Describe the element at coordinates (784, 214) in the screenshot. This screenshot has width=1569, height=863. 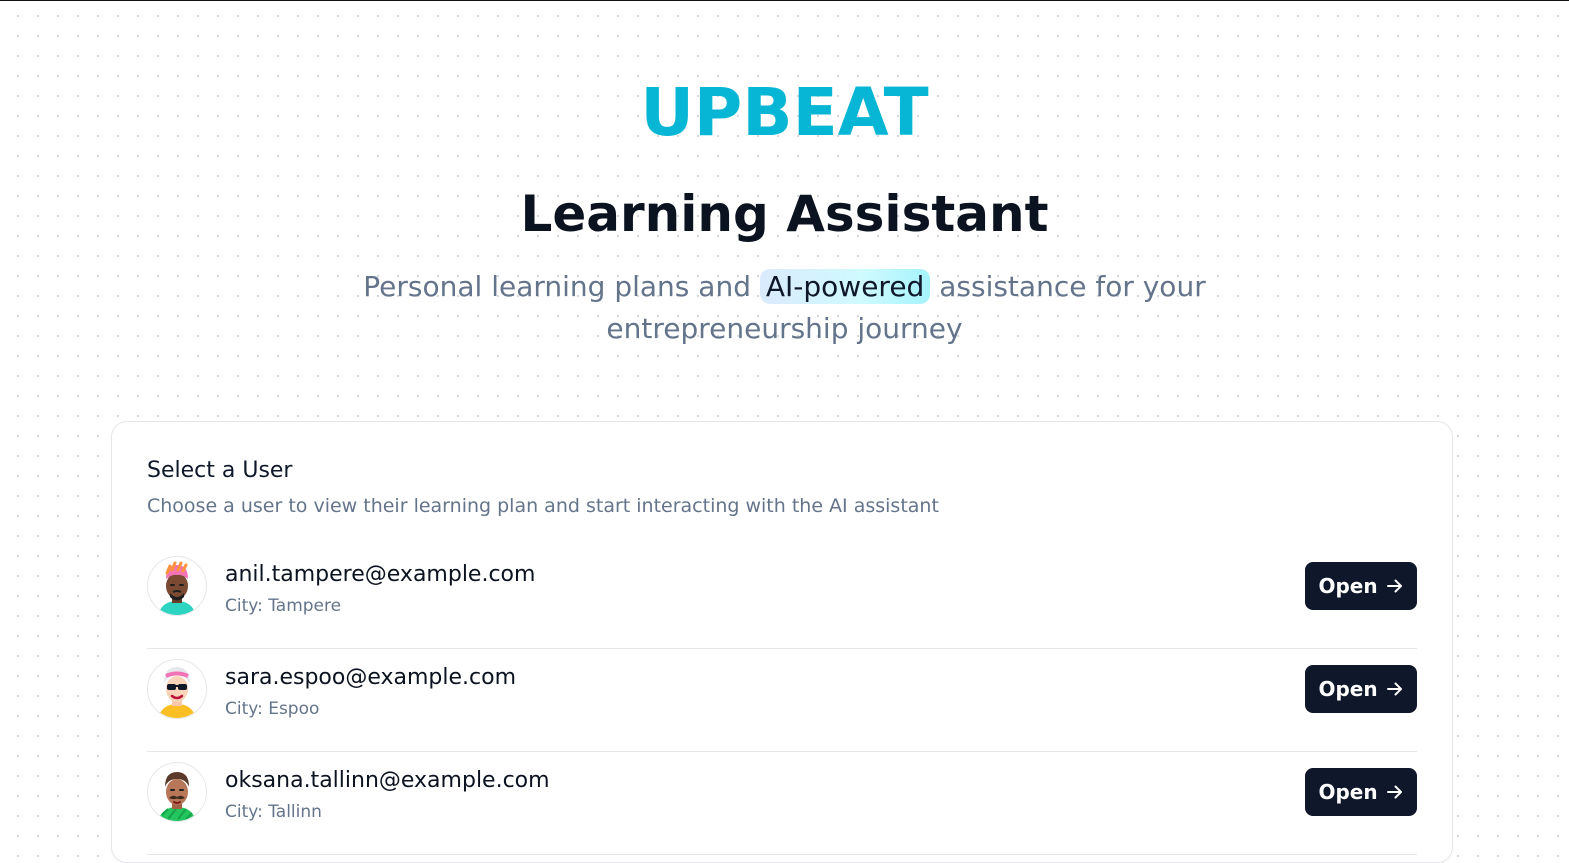
I see `page-title: Learning Assistant` at that location.